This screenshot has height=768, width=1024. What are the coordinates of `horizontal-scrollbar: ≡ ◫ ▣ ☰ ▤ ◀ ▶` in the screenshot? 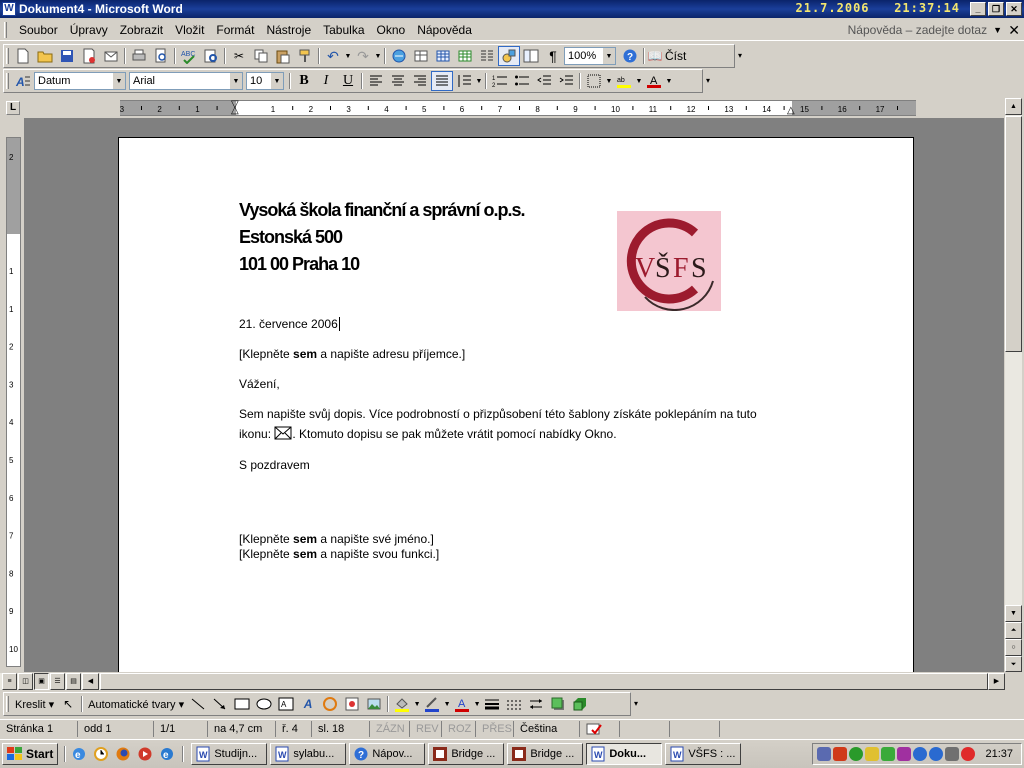 It's located at (502, 681).